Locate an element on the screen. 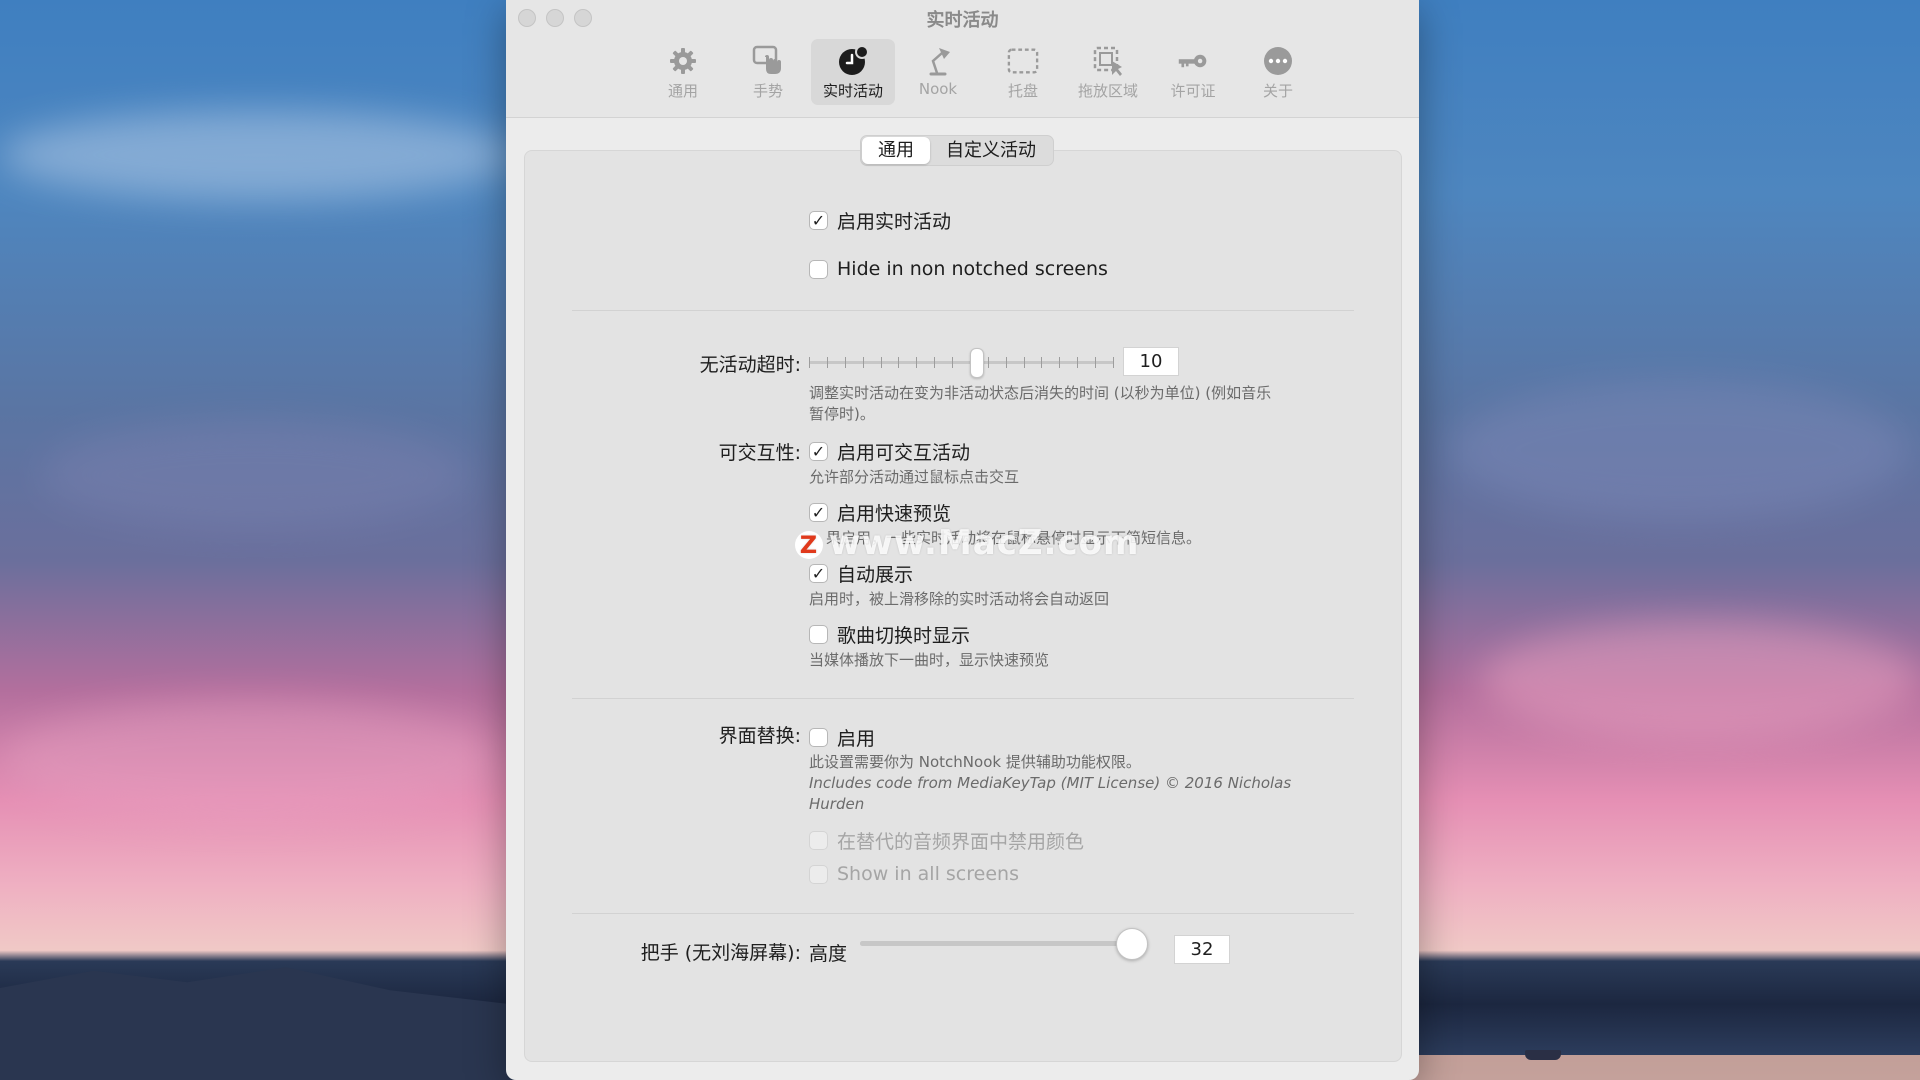  tab-label: 实时活动 is located at coordinates (852, 91).